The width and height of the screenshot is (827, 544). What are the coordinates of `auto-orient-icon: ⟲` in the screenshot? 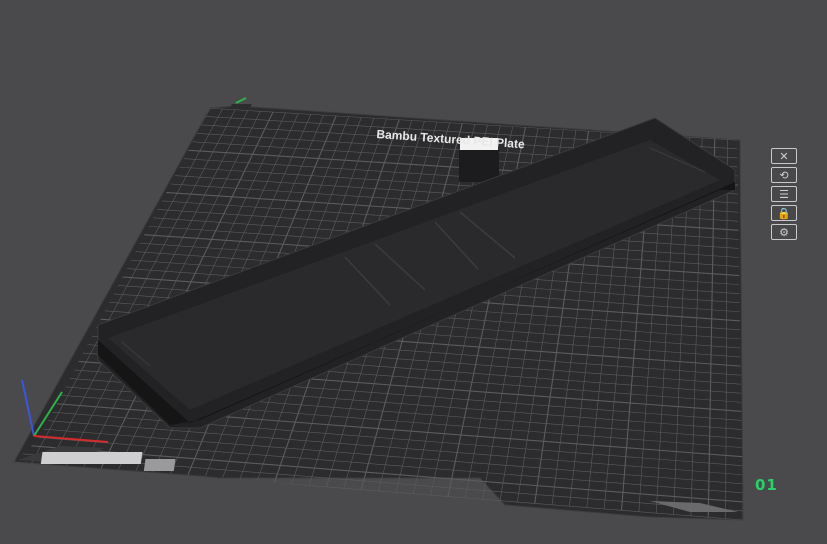 It's located at (784, 175).